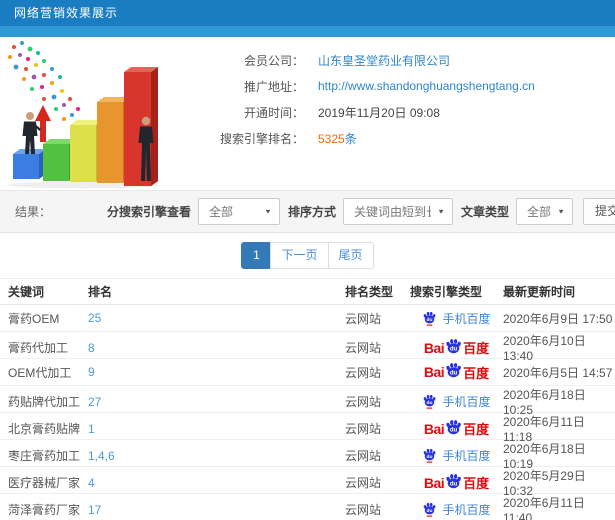 This screenshot has height=520, width=615. What do you see at coordinates (331, 138) in the screenshot?
I see `ranking-count-number: 5325` at bounding box center [331, 138].